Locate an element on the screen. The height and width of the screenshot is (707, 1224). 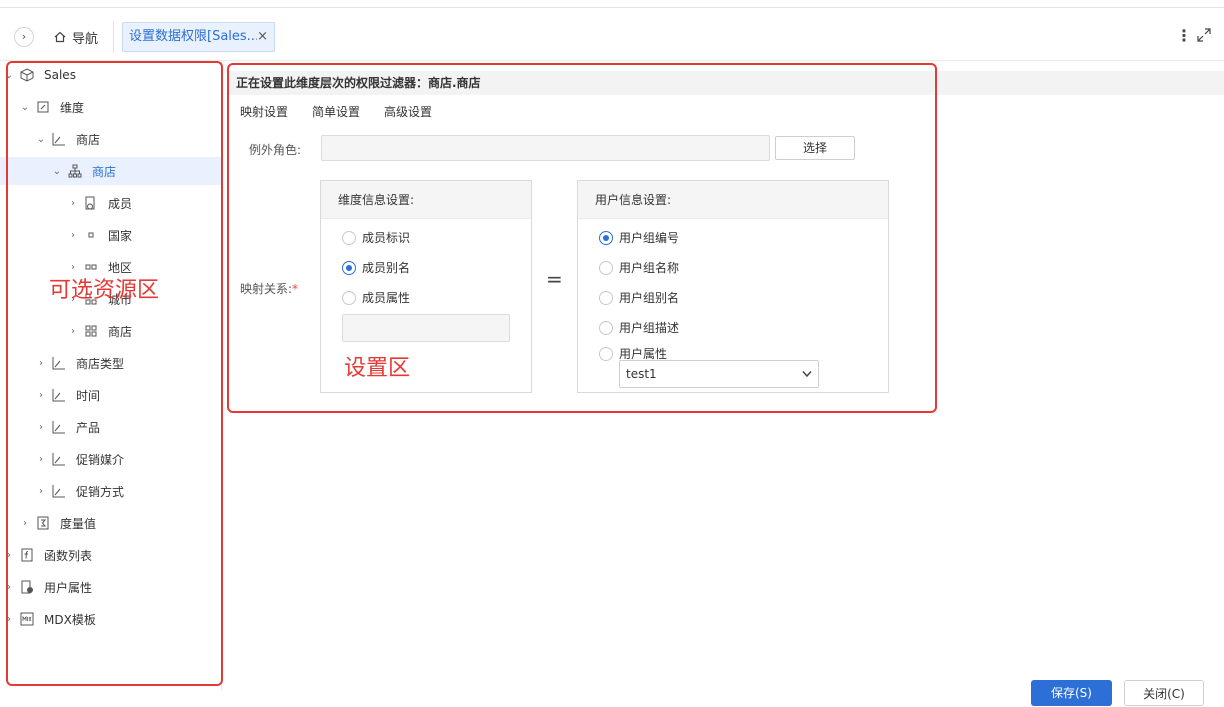
tab-divider is located at coordinates (113, 37).